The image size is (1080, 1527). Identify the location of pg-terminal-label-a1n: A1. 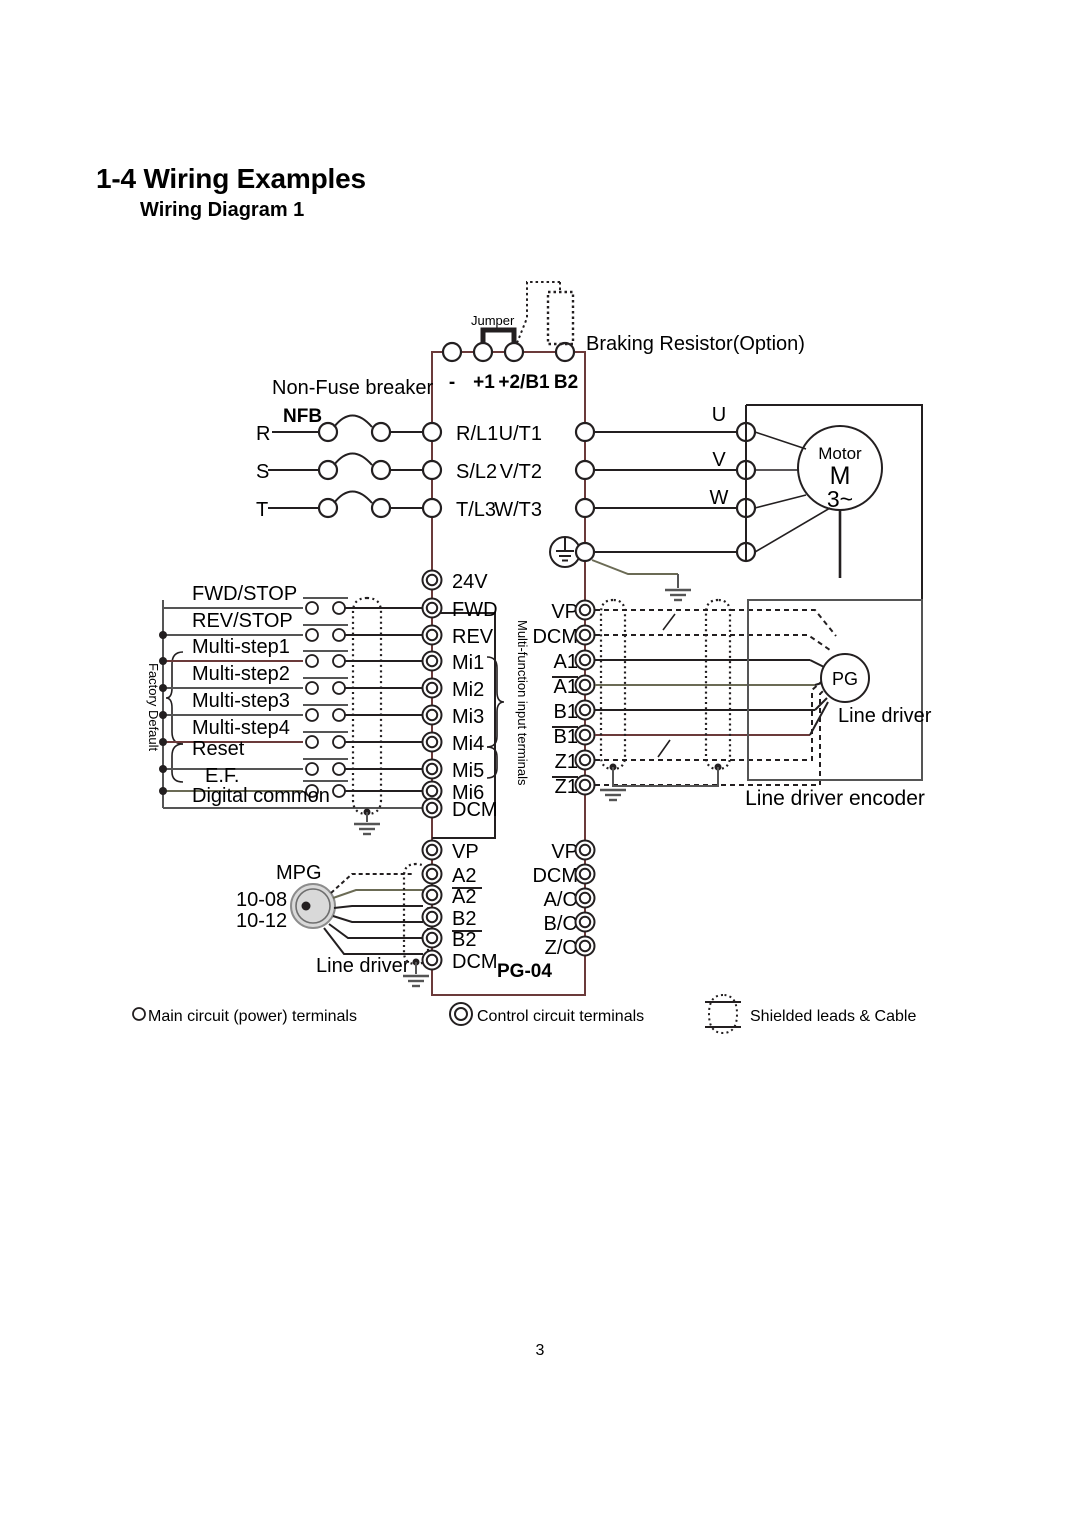
(566, 687).